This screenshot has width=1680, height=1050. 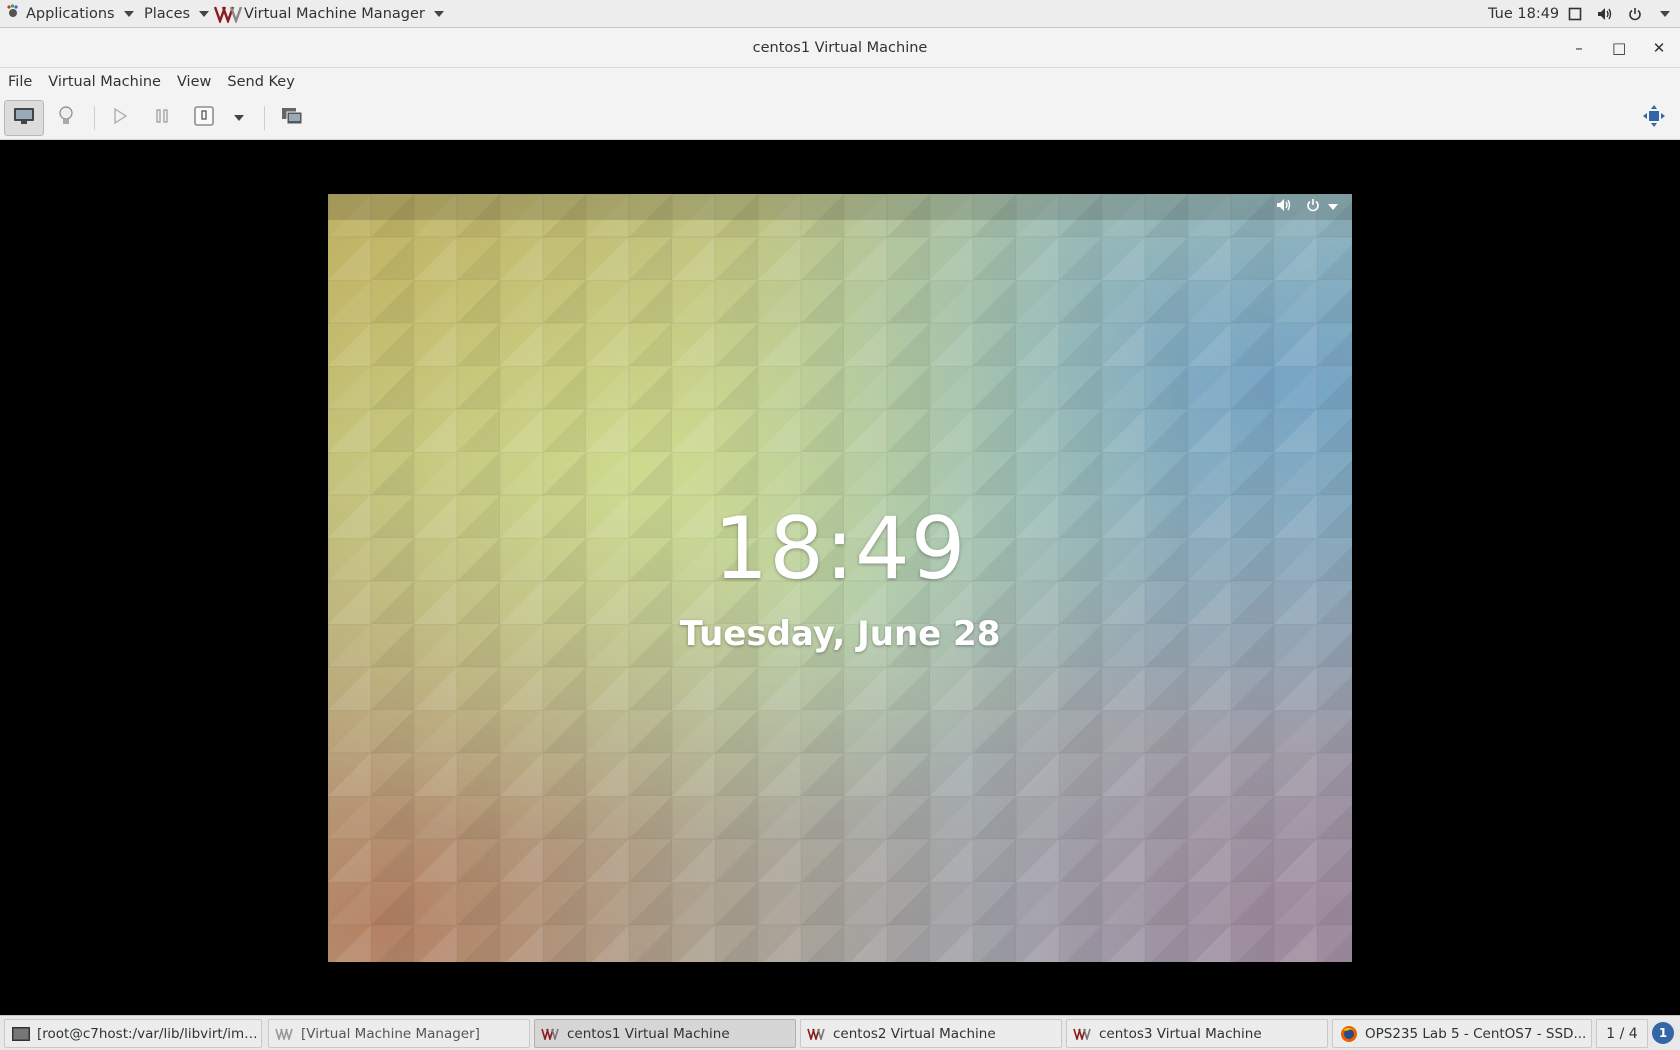 I want to click on run-button, so click(x=120, y=118).